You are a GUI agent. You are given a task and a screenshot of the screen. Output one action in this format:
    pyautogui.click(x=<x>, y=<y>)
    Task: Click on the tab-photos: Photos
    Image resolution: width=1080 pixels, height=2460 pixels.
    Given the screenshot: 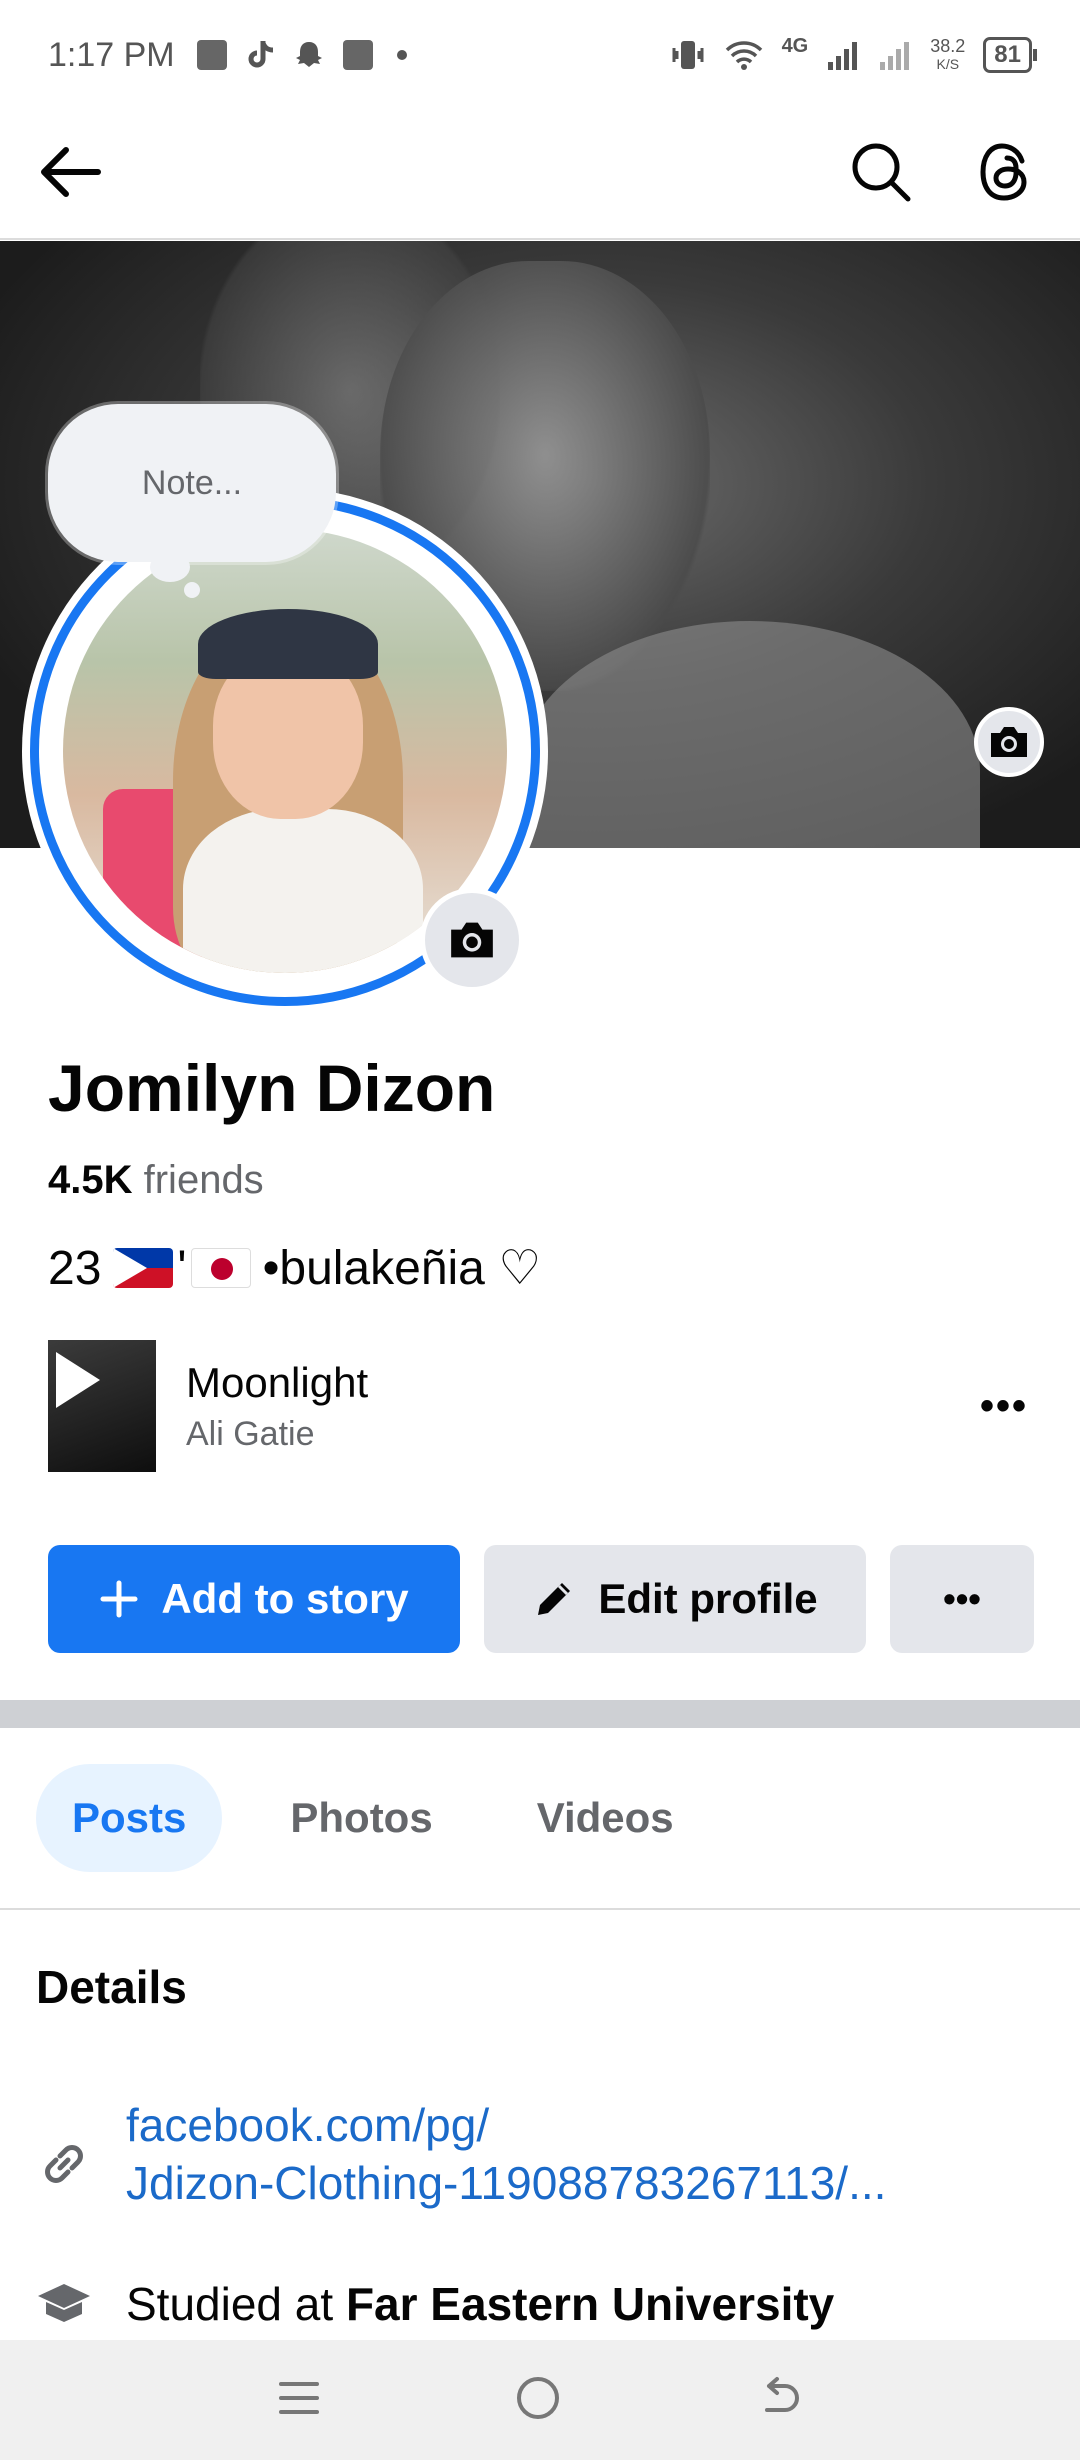 What is the action you would take?
    pyautogui.click(x=361, y=1818)
    